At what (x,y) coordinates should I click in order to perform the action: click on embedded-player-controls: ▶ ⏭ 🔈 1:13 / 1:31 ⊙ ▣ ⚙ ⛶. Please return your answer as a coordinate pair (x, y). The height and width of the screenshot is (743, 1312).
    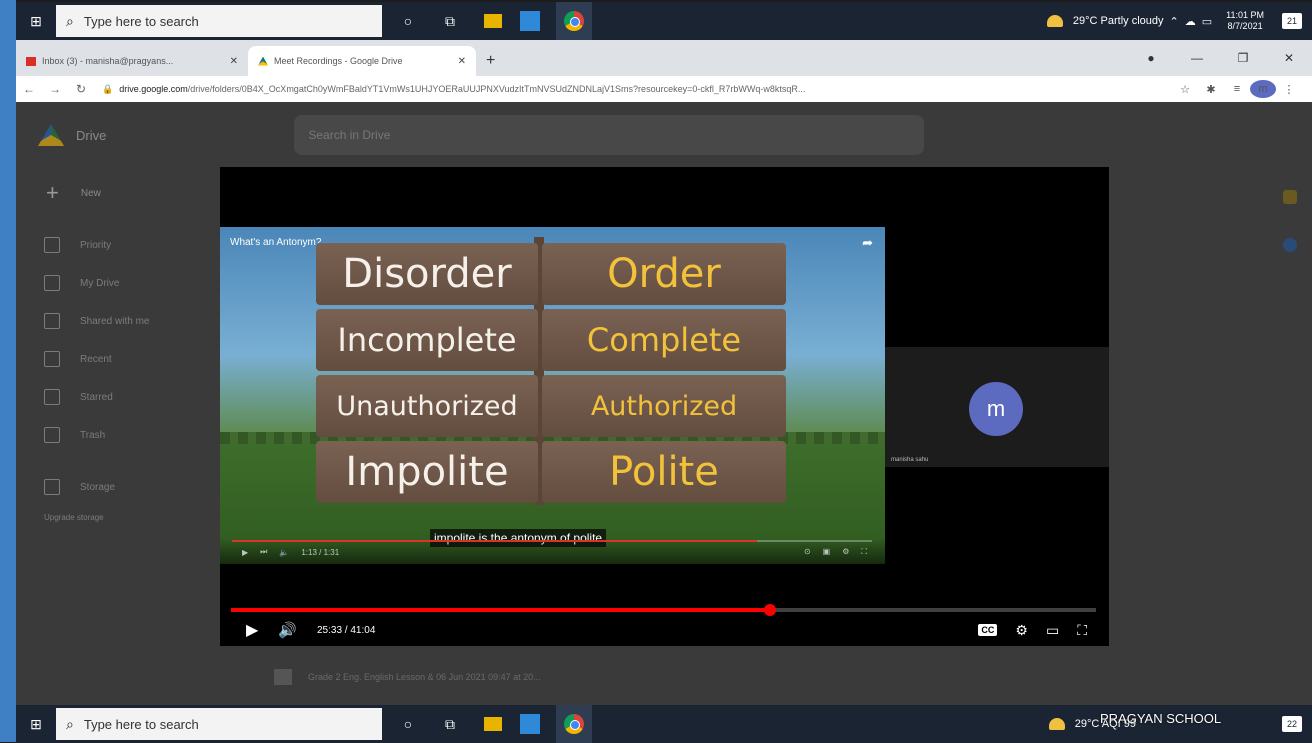
    Looking at the image, I should click on (552, 551).